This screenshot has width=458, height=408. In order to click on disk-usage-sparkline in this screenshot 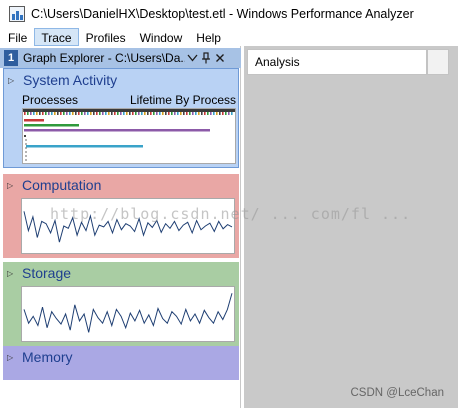, I will do `click(128, 313)`.